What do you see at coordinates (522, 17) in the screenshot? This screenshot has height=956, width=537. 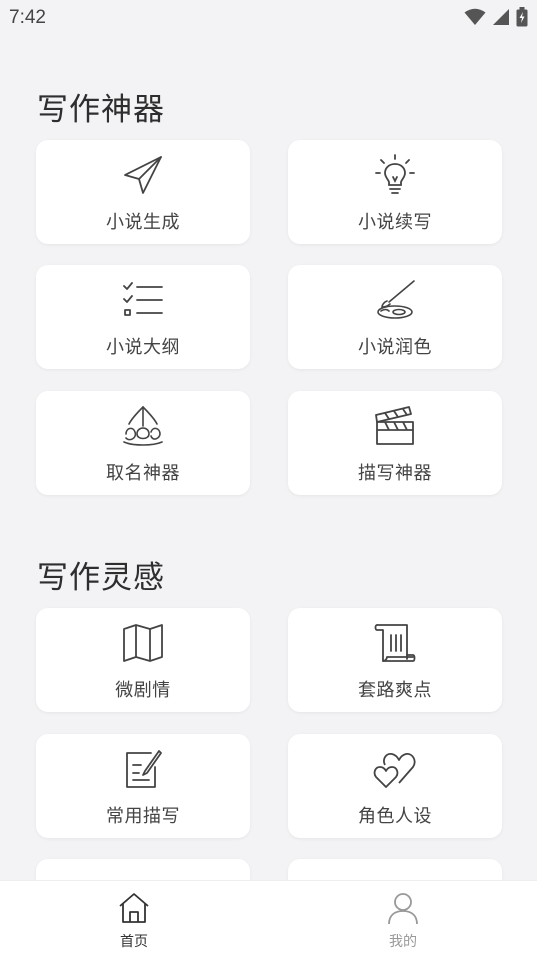 I see `battery-icon` at bounding box center [522, 17].